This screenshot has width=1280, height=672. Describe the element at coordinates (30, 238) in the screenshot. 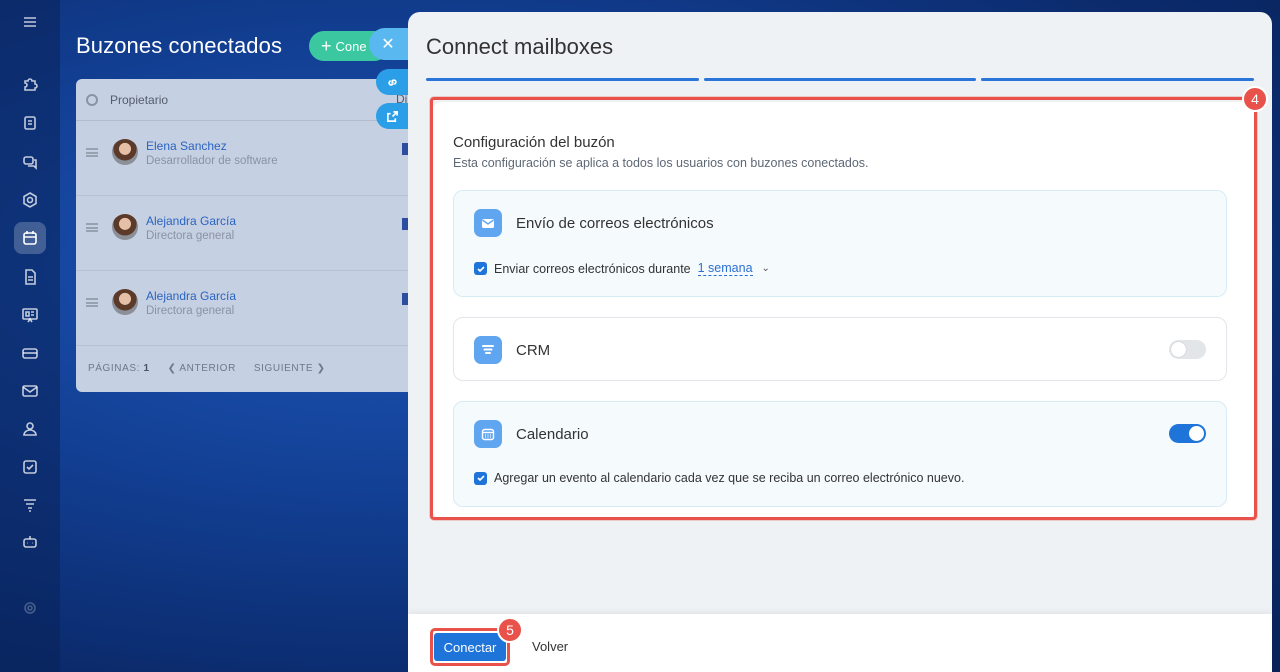

I see `calendar-icon` at that location.